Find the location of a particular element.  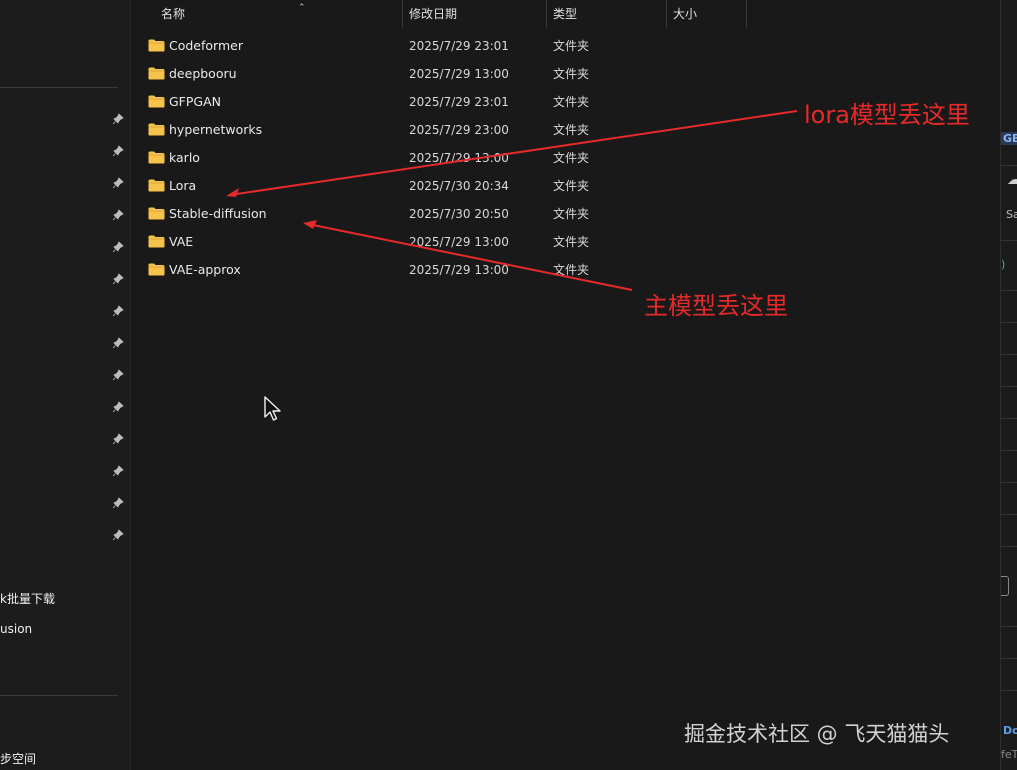

background-window-text: GB) is located at coordinates (1009, 138).